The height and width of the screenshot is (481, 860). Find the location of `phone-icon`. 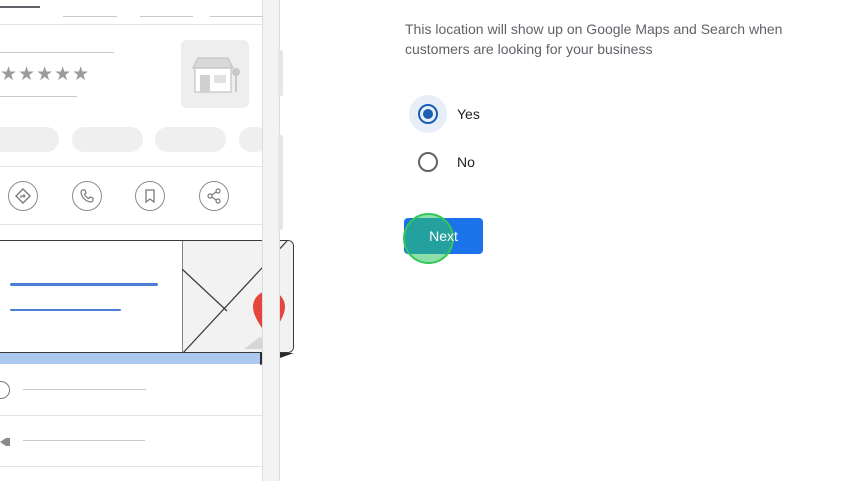

phone-icon is located at coordinates (87, 196).